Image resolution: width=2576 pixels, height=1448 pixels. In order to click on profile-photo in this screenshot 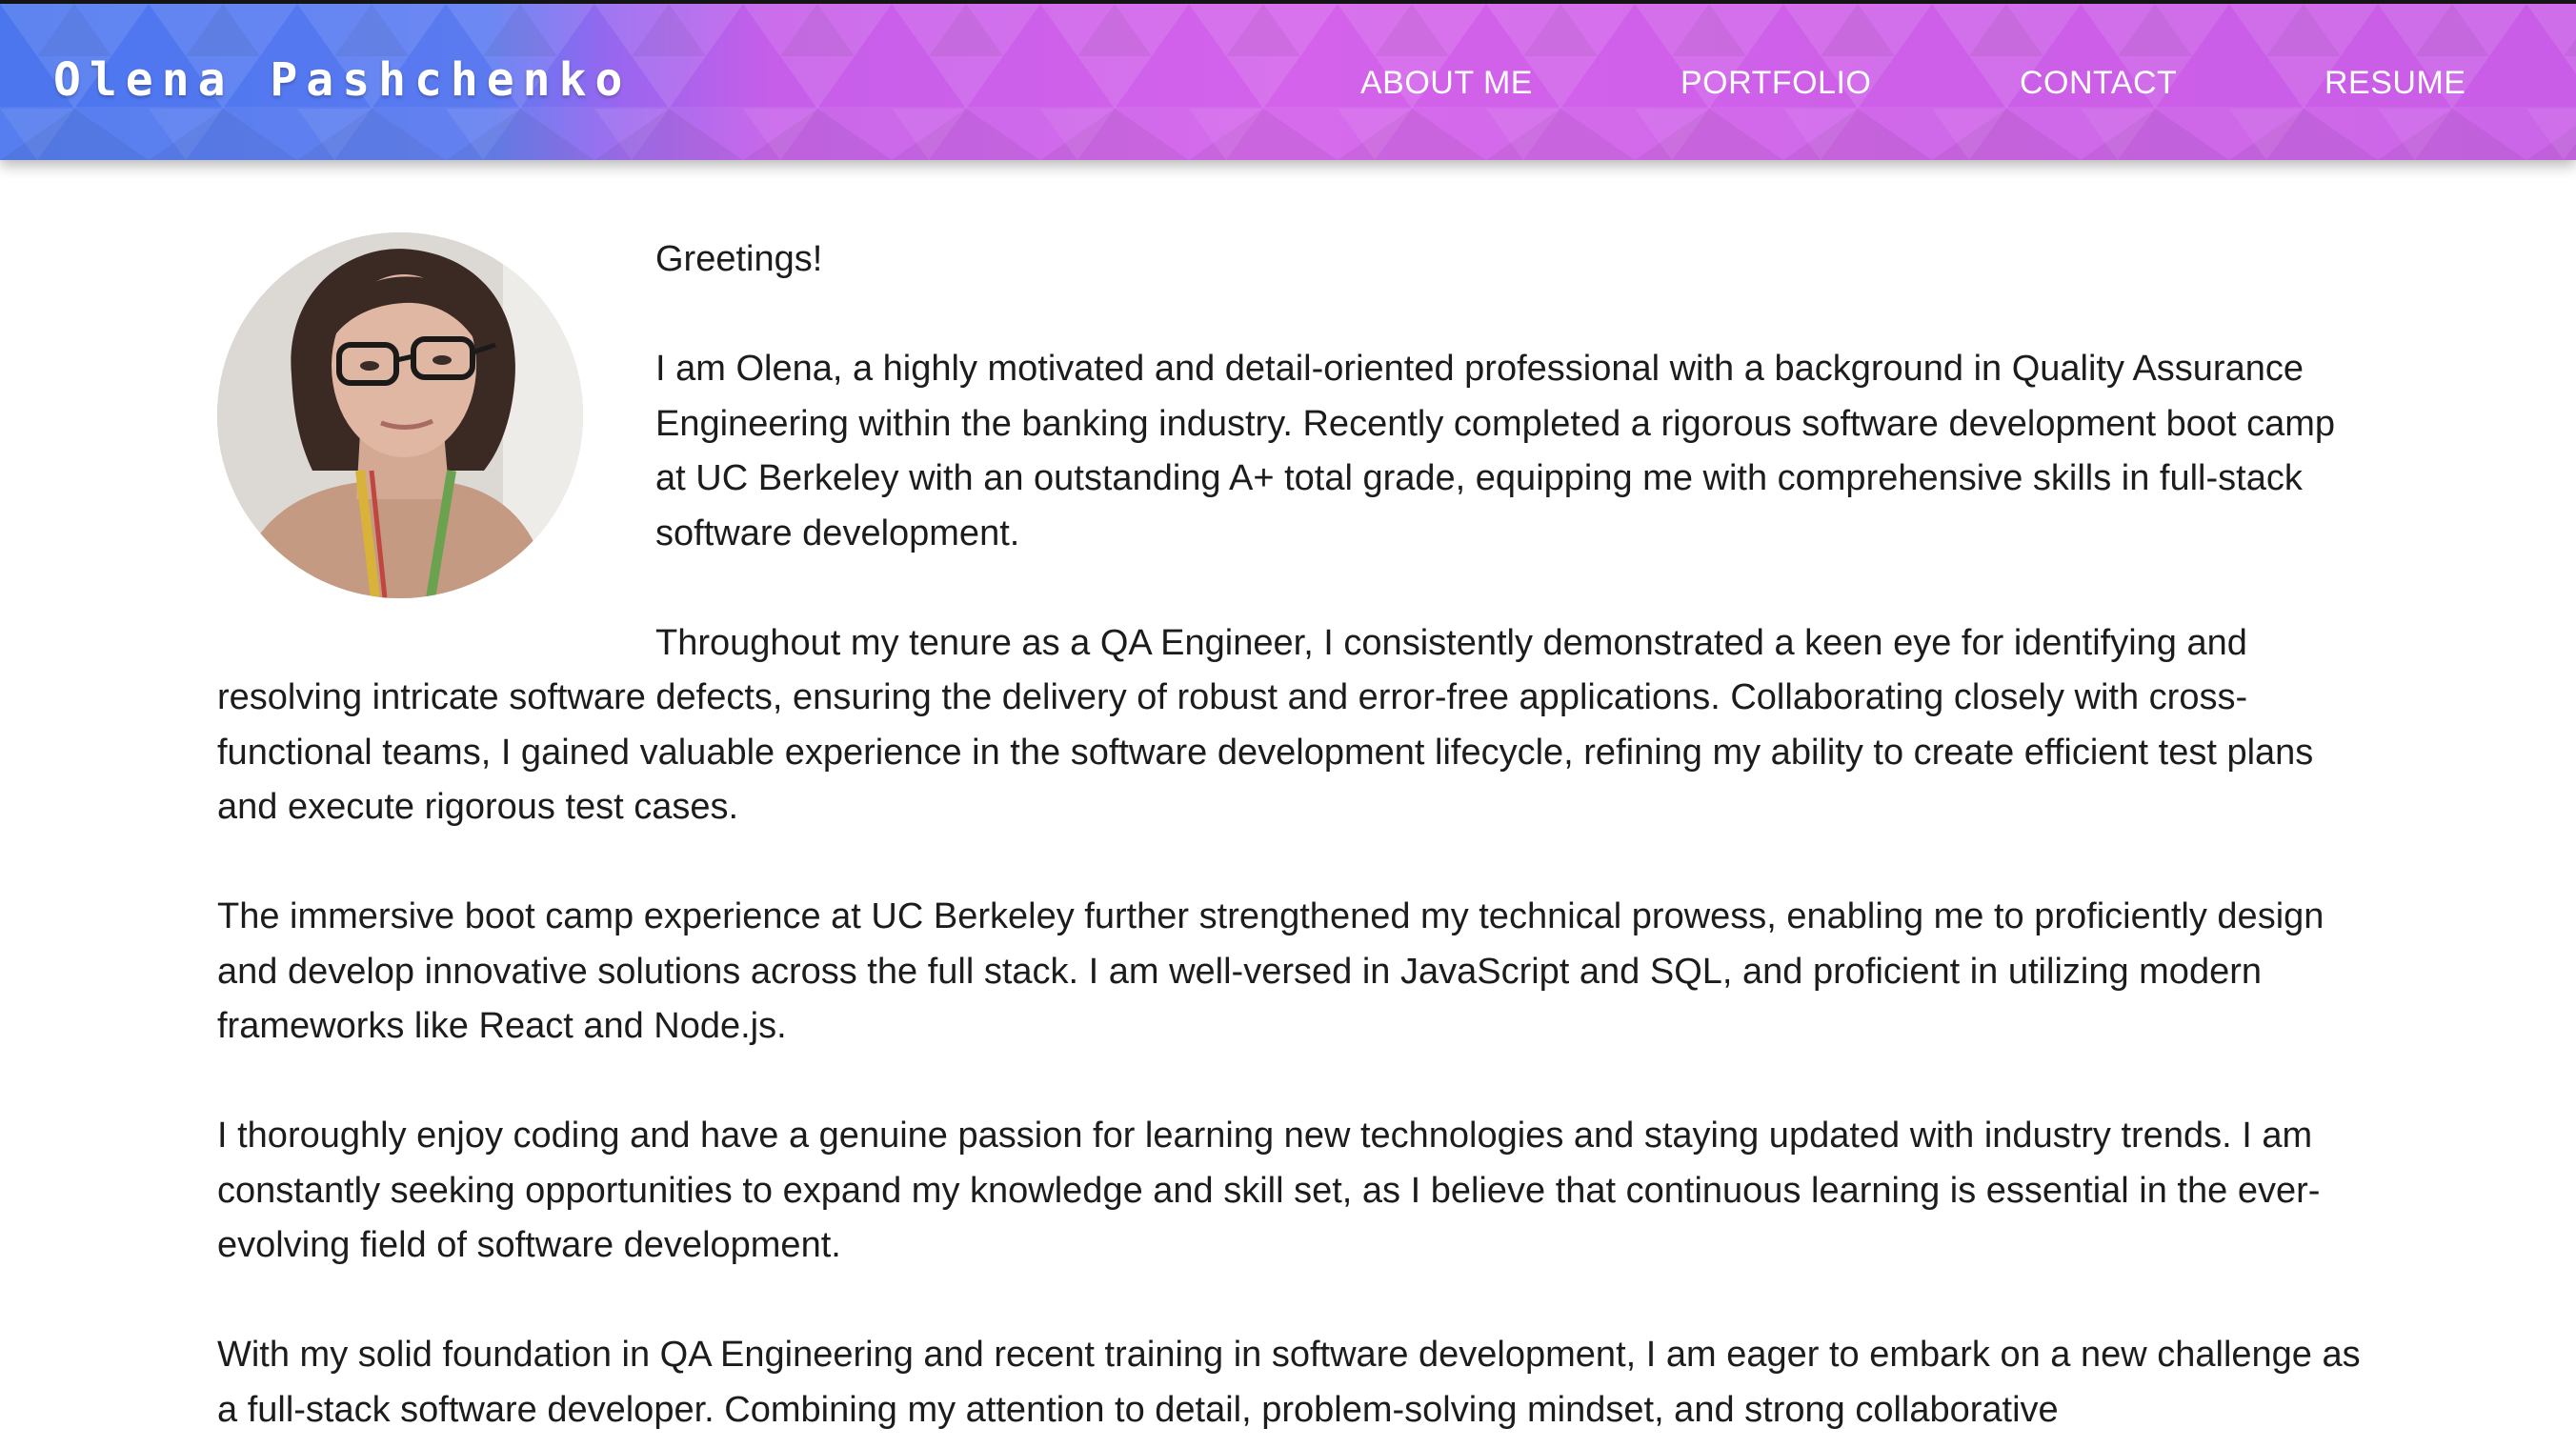, I will do `click(400, 415)`.